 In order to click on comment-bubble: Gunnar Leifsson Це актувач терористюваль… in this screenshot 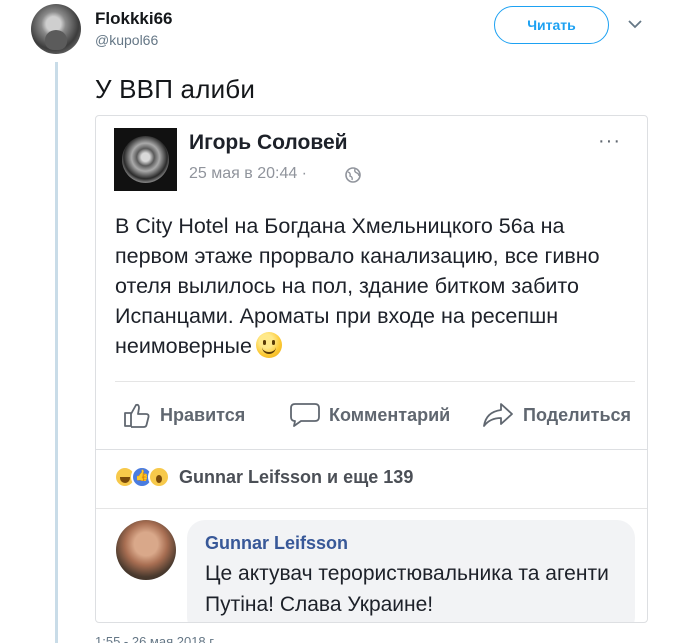, I will do `click(411, 571)`.